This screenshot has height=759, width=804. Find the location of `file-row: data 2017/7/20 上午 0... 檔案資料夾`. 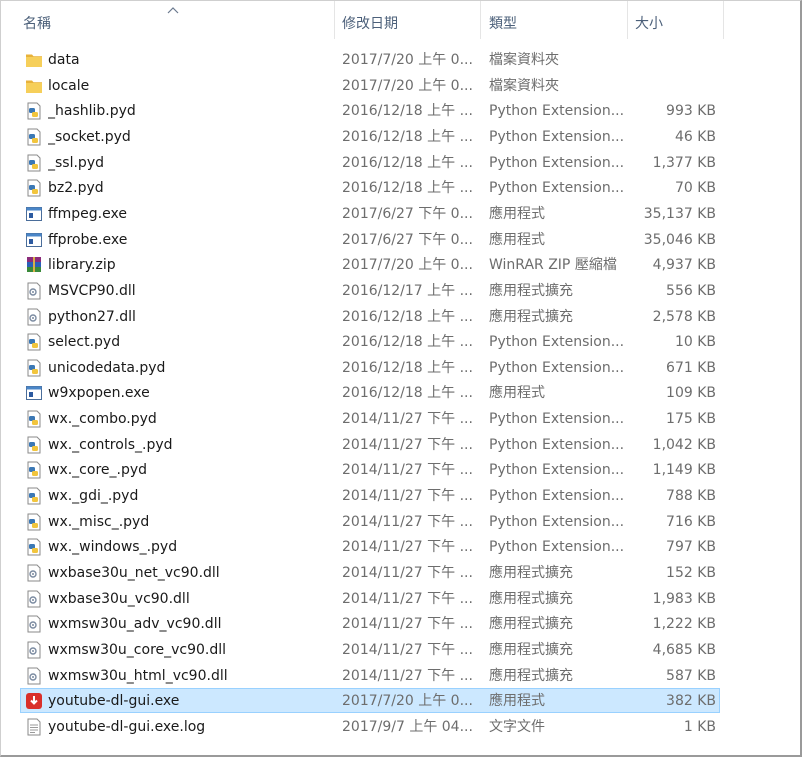

file-row: data 2017/7/20 上午 0... 檔案資料夾 is located at coordinates (370, 59).